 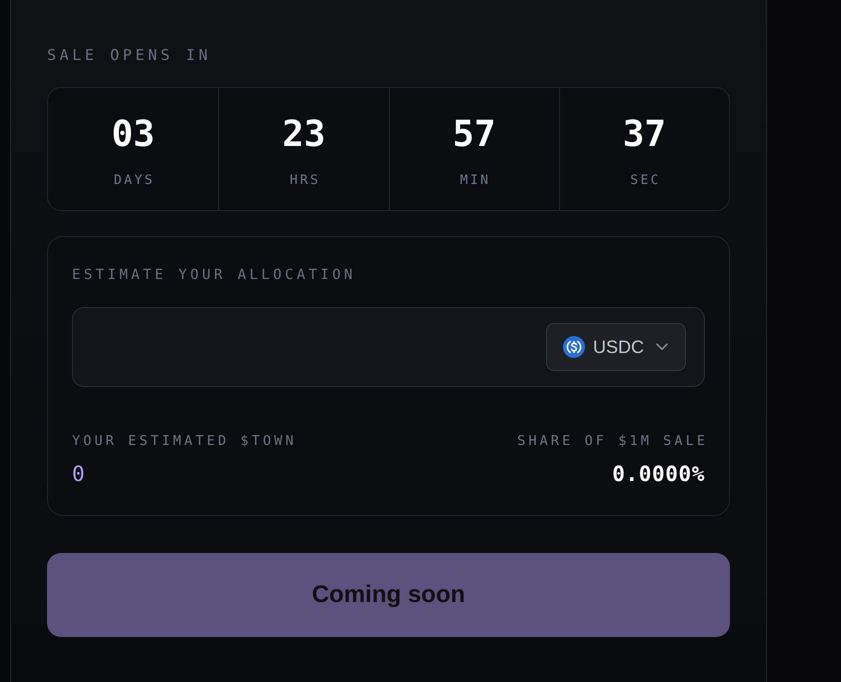 I want to click on currency-select-button: USDC, so click(x=616, y=347).